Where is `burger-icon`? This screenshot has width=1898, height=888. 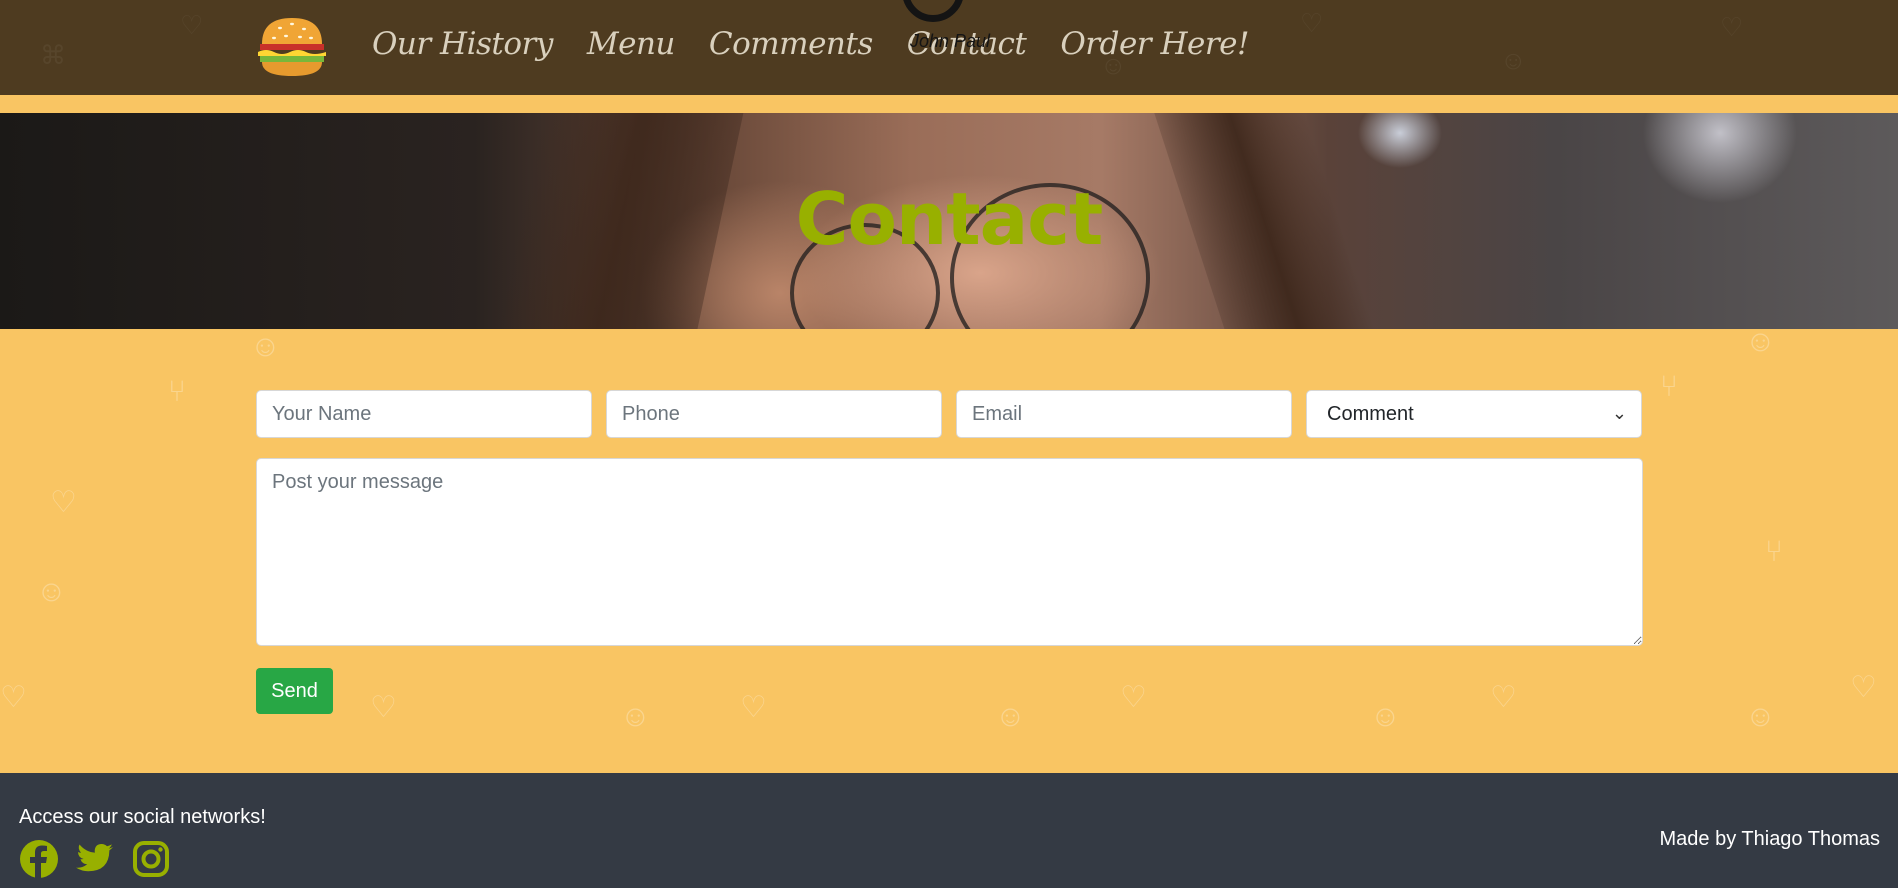 burger-icon is located at coordinates (292, 47).